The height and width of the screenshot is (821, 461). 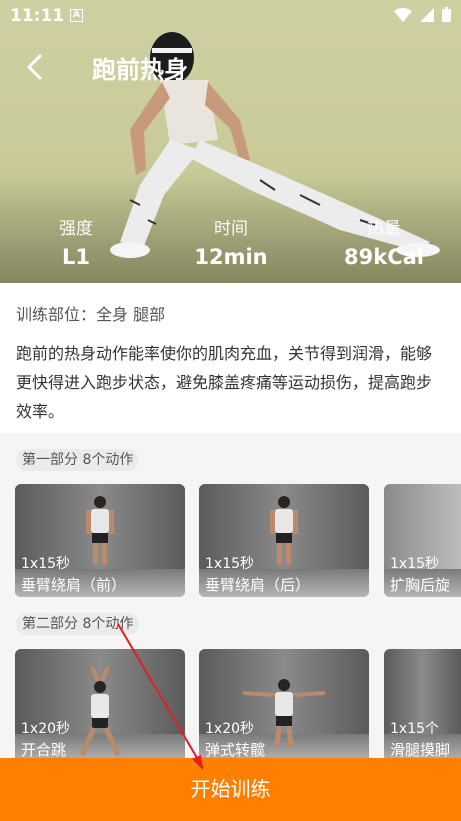 I want to click on exercise-name: 开合跳, so click(x=44, y=750).